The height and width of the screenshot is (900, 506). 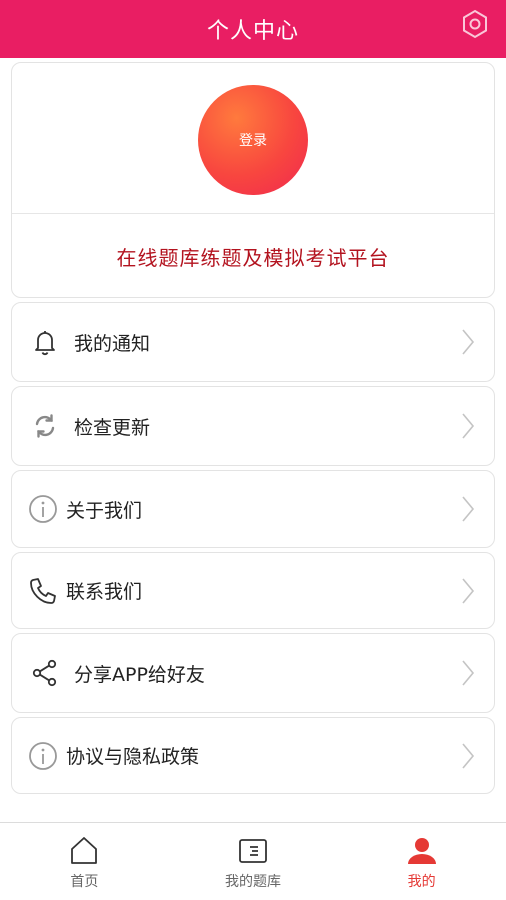 I want to click on tab-home: 首页, so click(x=84, y=861).